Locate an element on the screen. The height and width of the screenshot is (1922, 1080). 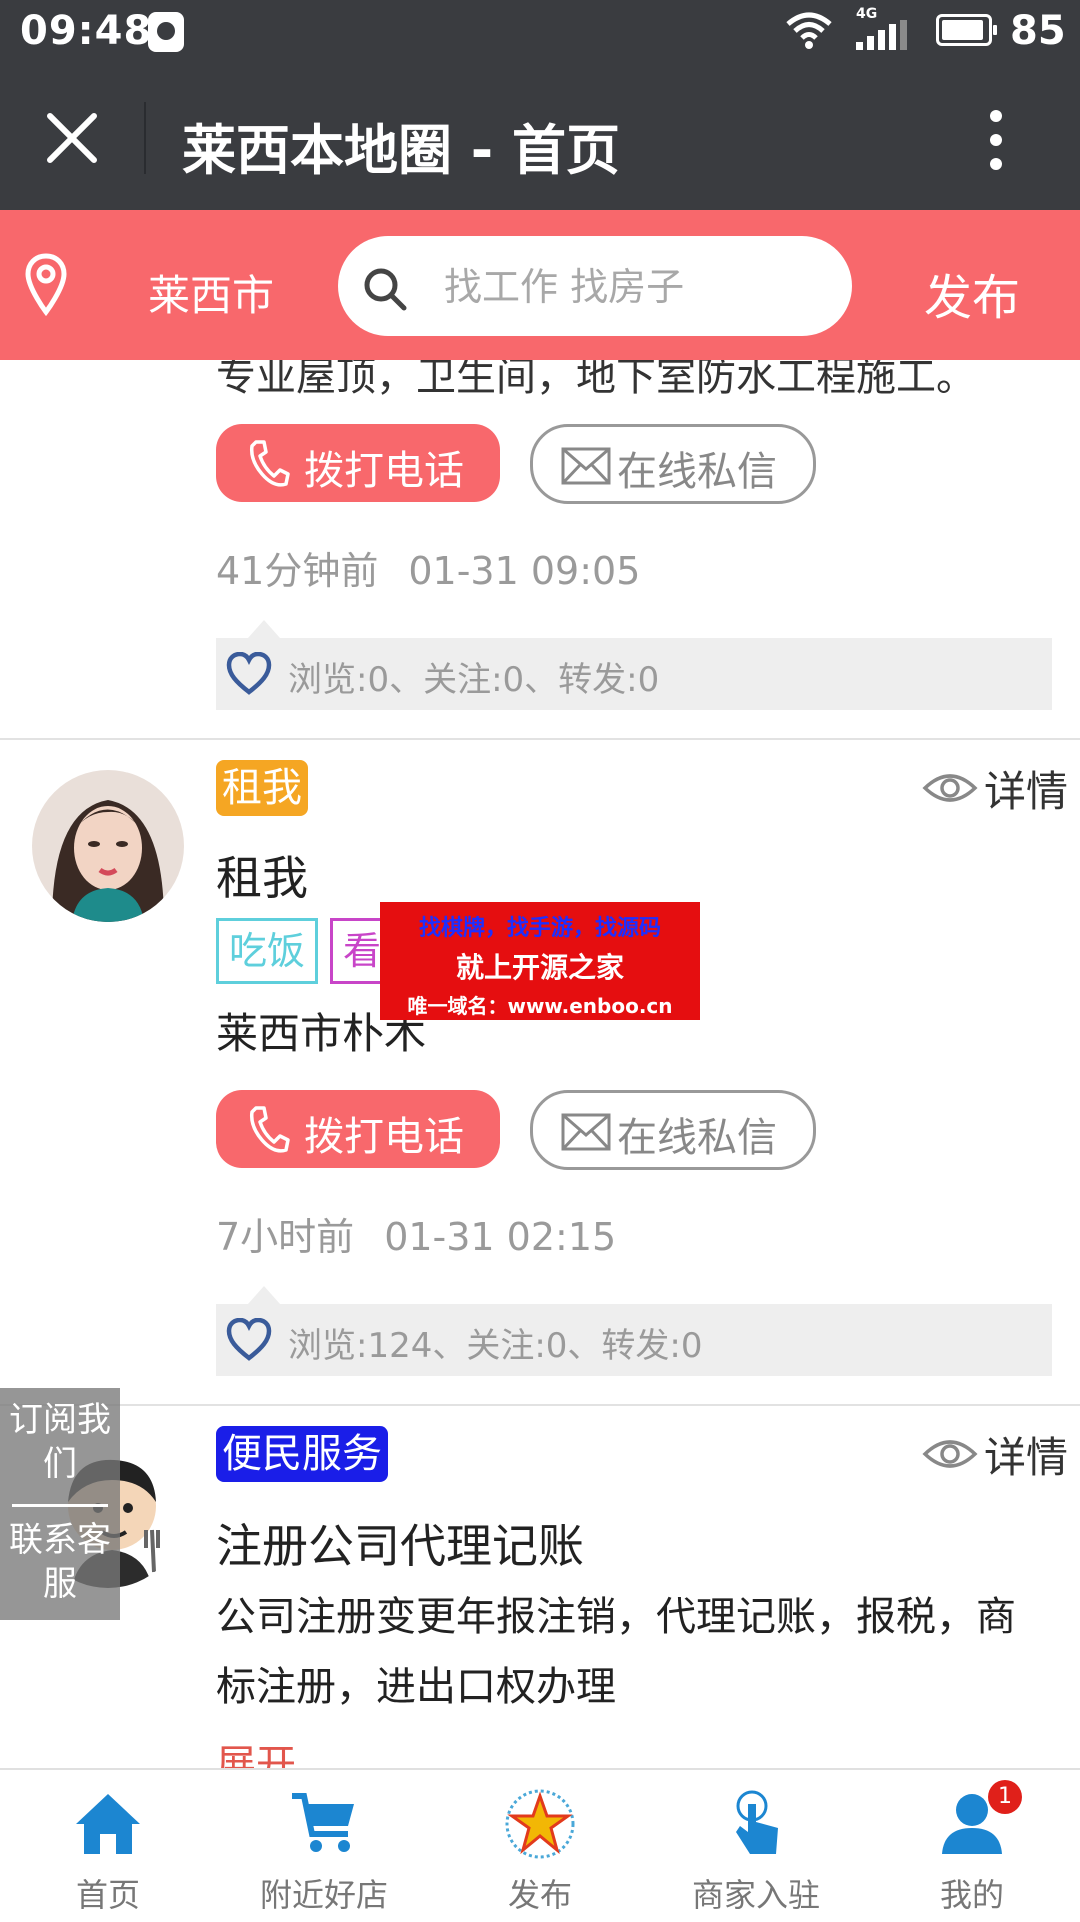
ad-line-2: 就上开源之家 is located at coordinates (539, 967).